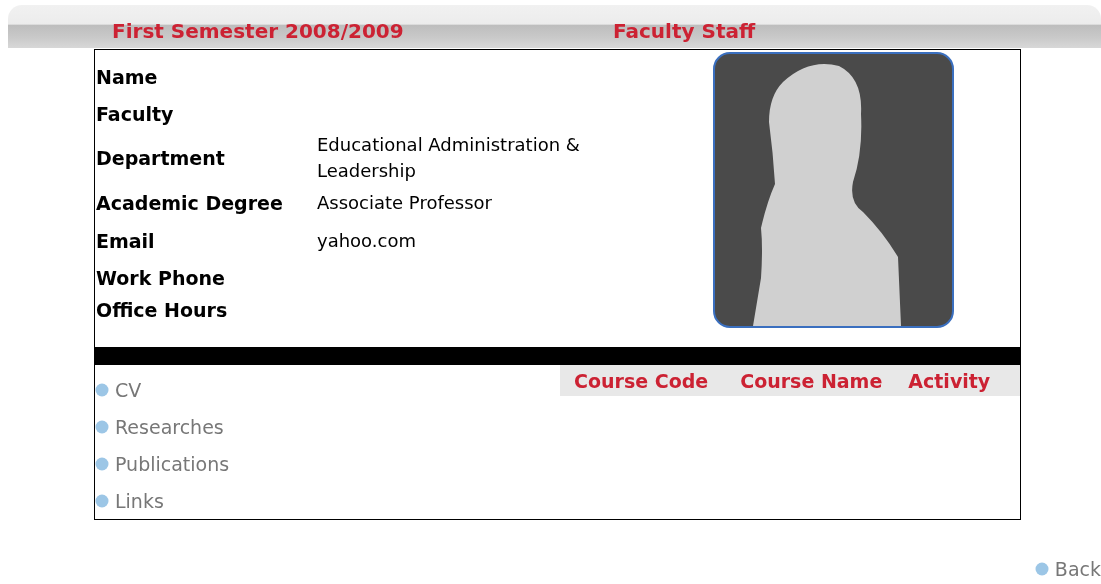  Describe the element at coordinates (1077, 569) in the screenshot. I see `back-link: Back` at that location.